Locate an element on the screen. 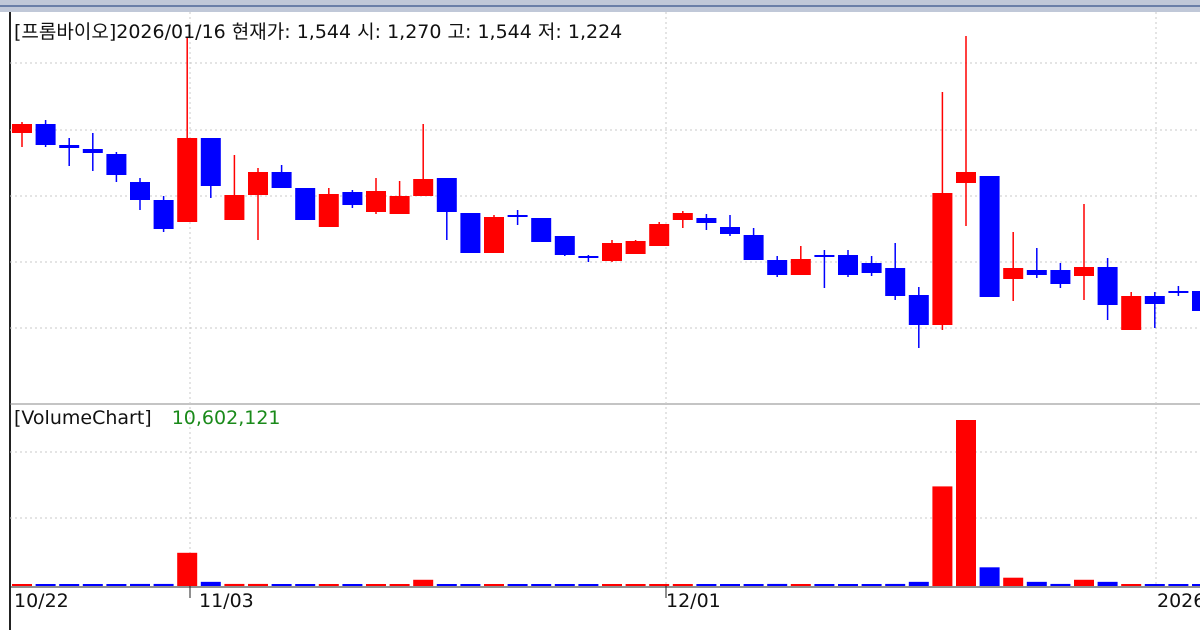  open-price-label: 시: is located at coordinates (369, 32).